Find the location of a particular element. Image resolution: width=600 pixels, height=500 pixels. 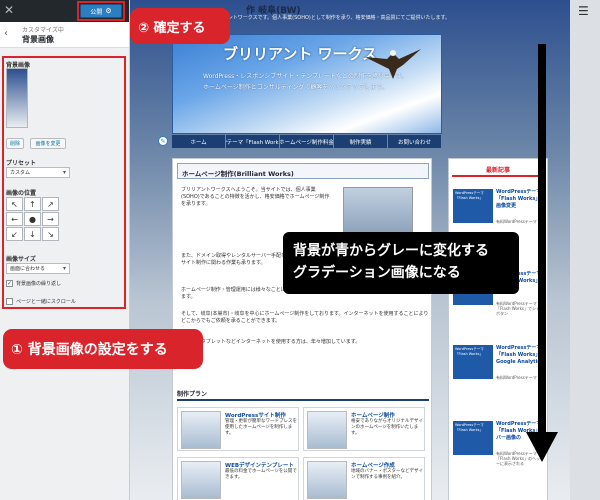

settings-callout: ① 背景画像の設定をする is located at coordinates (103, 349).